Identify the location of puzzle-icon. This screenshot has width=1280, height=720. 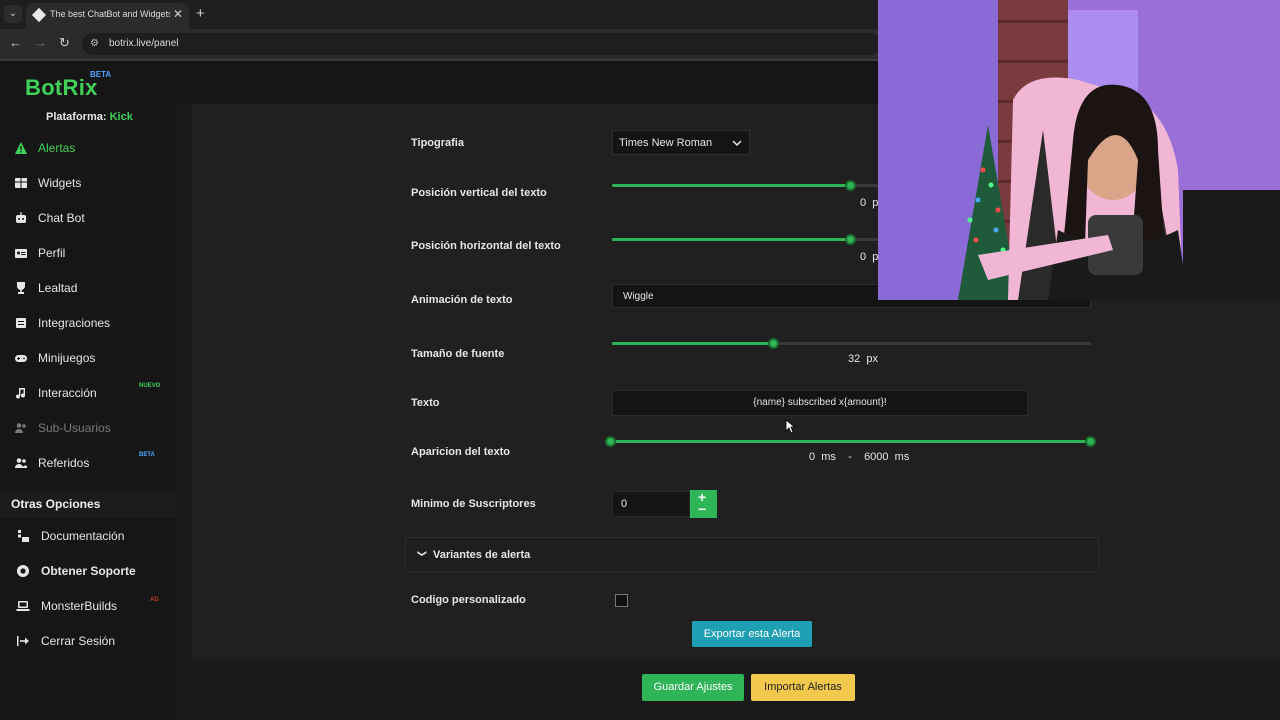
(21, 323).